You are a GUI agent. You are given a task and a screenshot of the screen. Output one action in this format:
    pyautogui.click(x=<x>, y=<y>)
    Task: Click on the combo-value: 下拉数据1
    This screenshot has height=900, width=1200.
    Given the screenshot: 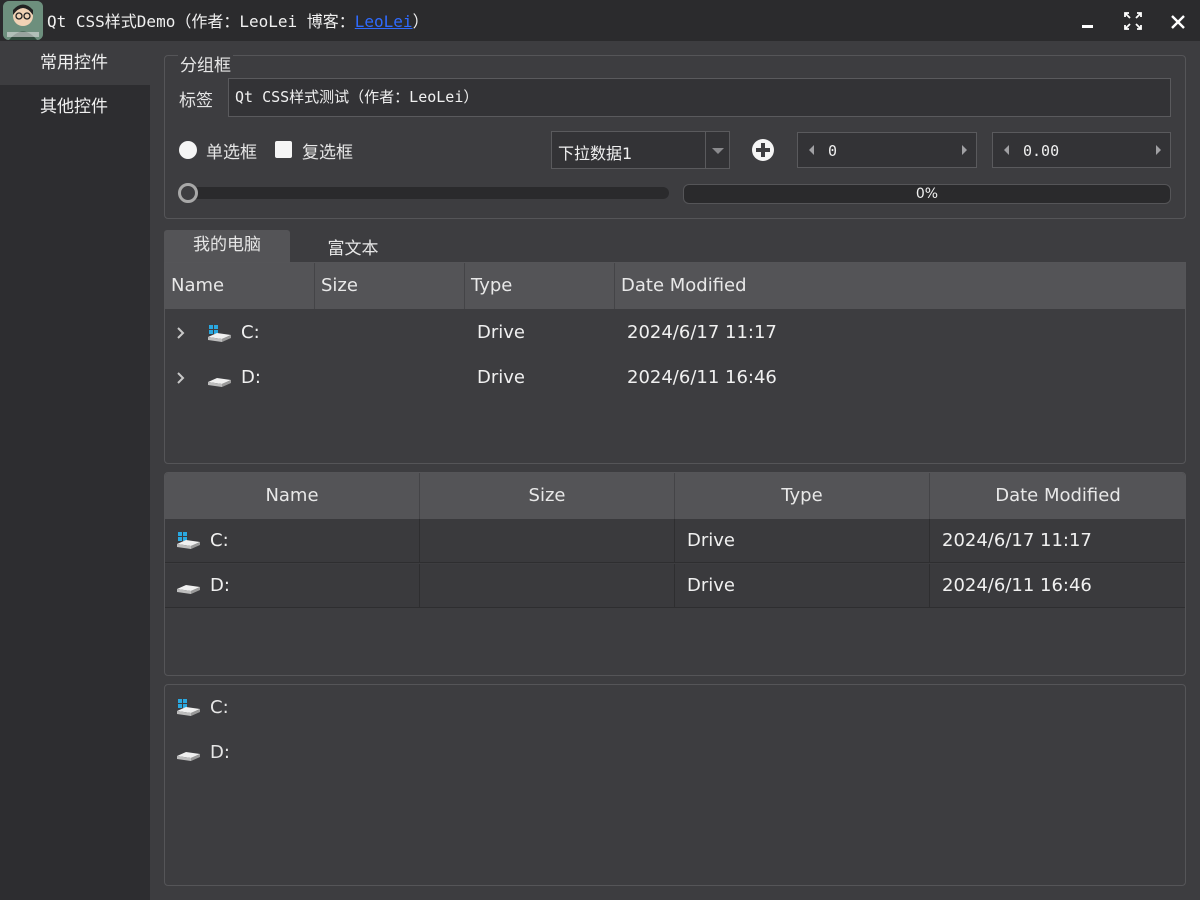 What is the action you would take?
    pyautogui.click(x=595, y=153)
    